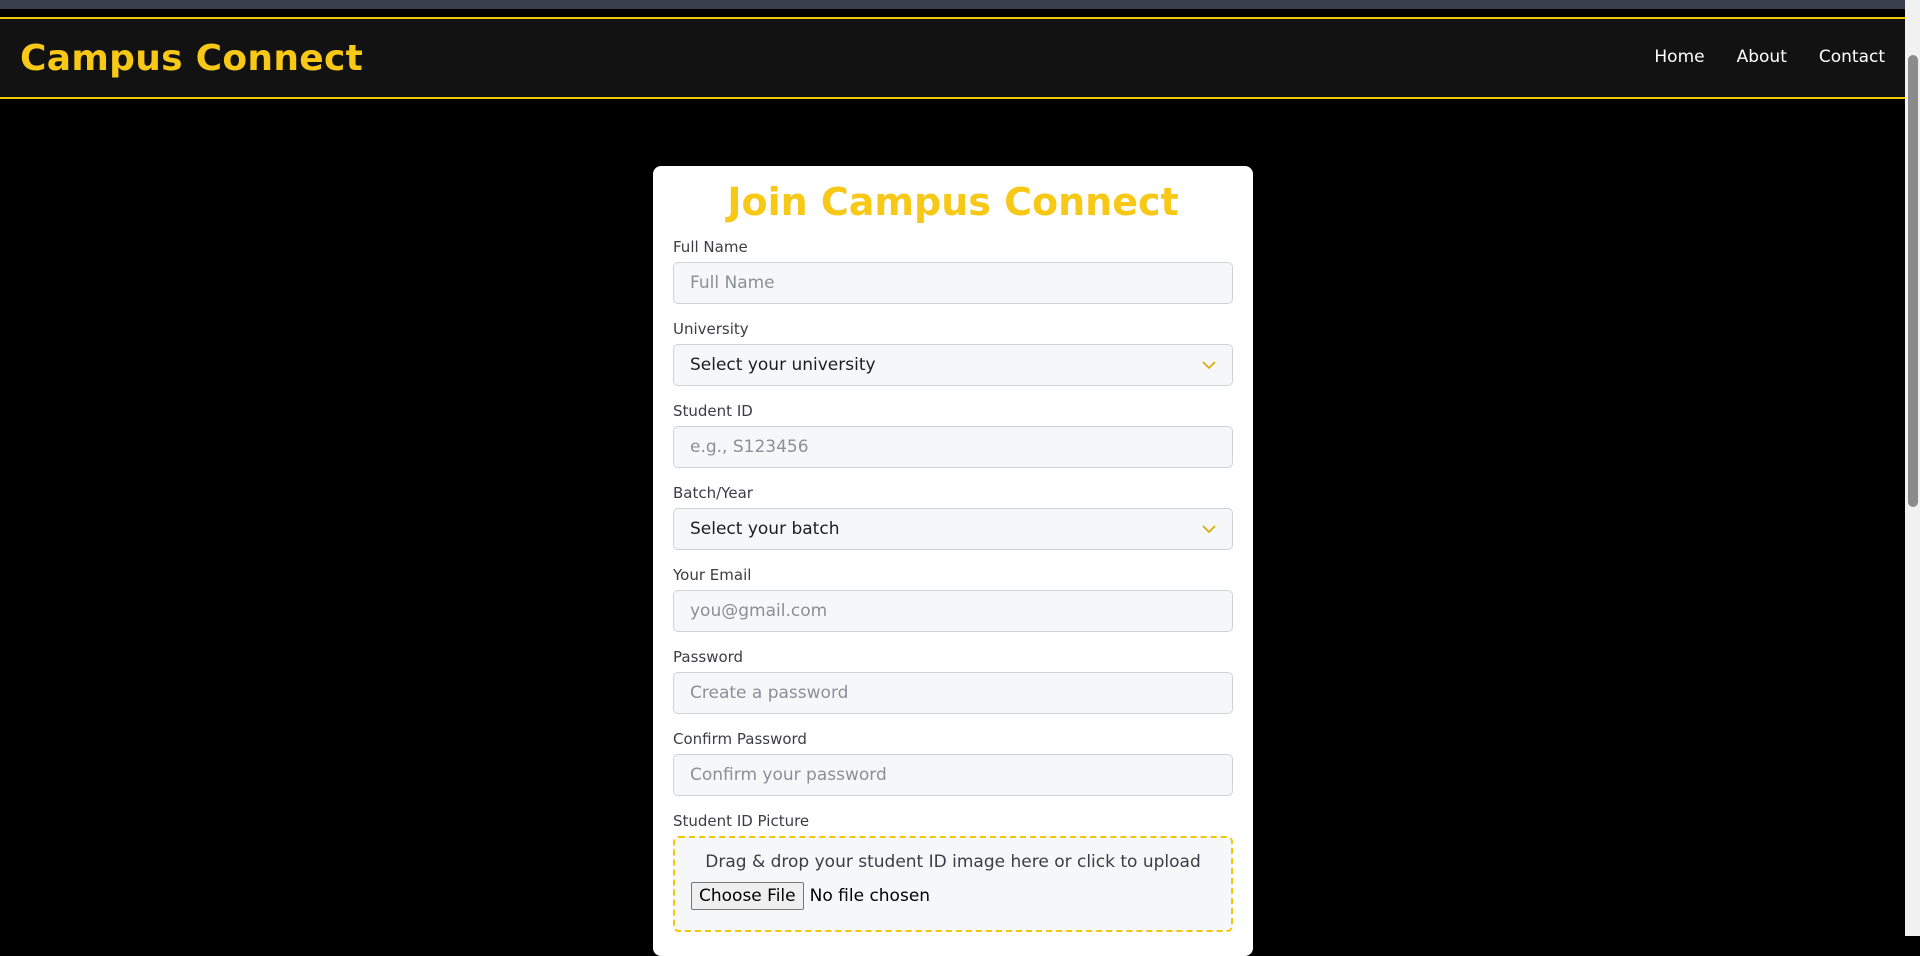  I want to click on email-field: Your Email, so click(953, 599).